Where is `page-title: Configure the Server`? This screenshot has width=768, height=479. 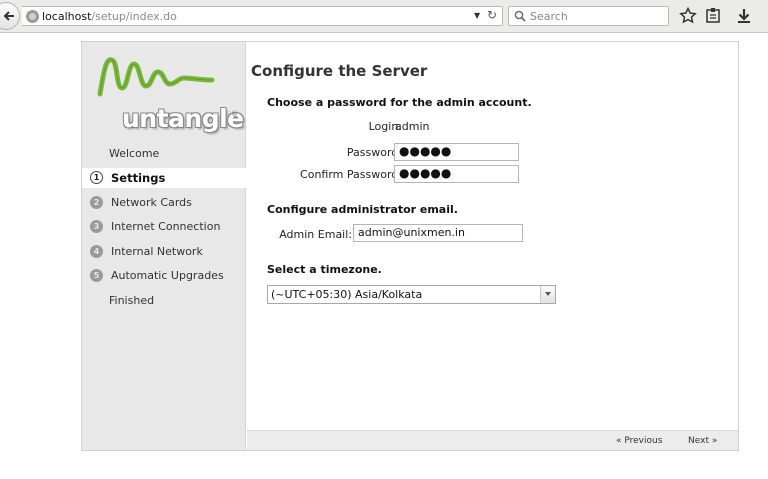 page-title: Configure the Server is located at coordinates (339, 71).